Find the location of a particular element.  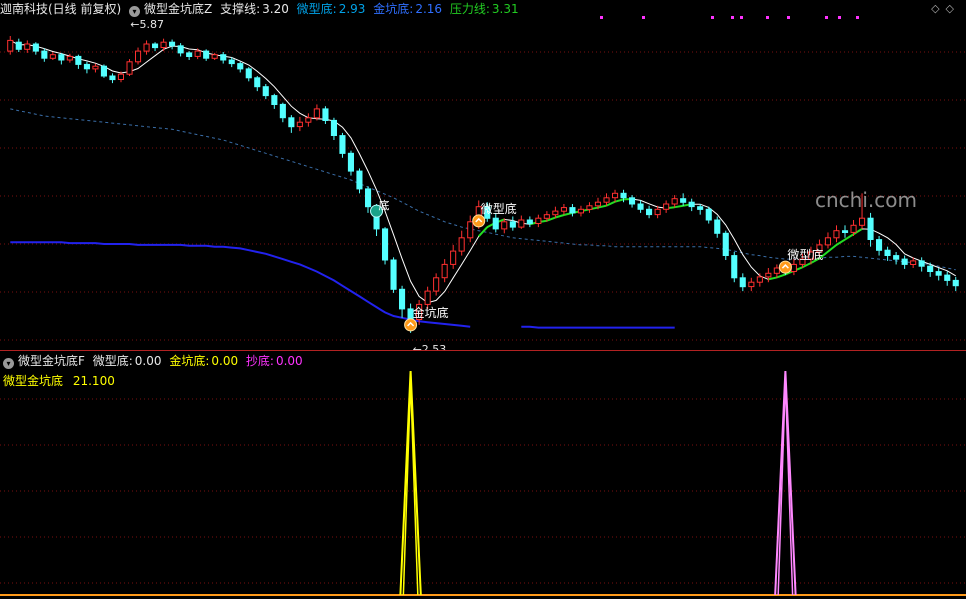

sub-micro-label: 微型底: is located at coordinates (112, 361).